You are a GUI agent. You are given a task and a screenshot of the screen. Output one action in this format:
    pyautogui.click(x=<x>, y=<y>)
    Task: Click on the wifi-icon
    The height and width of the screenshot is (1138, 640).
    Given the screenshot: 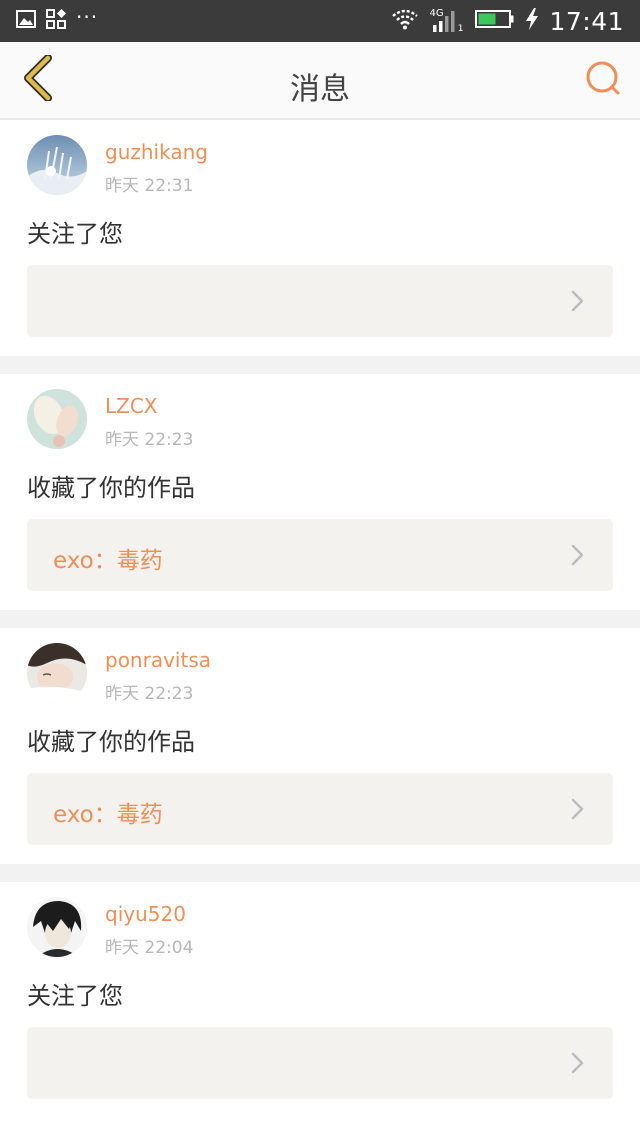 What is the action you would take?
    pyautogui.click(x=405, y=21)
    